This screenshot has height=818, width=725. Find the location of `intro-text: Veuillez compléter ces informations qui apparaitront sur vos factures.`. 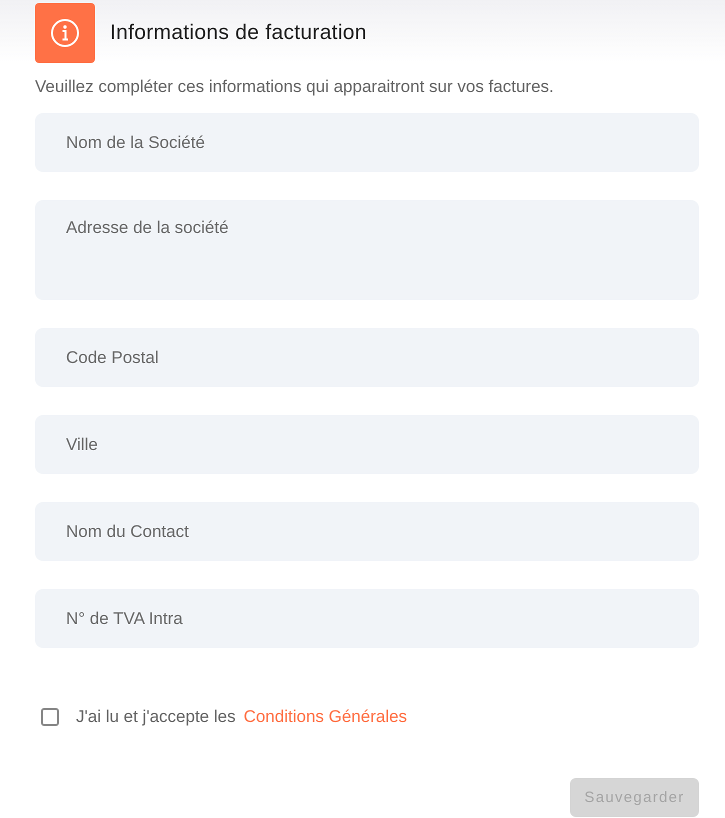

intro-text: Veuillez compléter ces informations qui apparaitront sur vos factures. is located at coordinates (294, 87).